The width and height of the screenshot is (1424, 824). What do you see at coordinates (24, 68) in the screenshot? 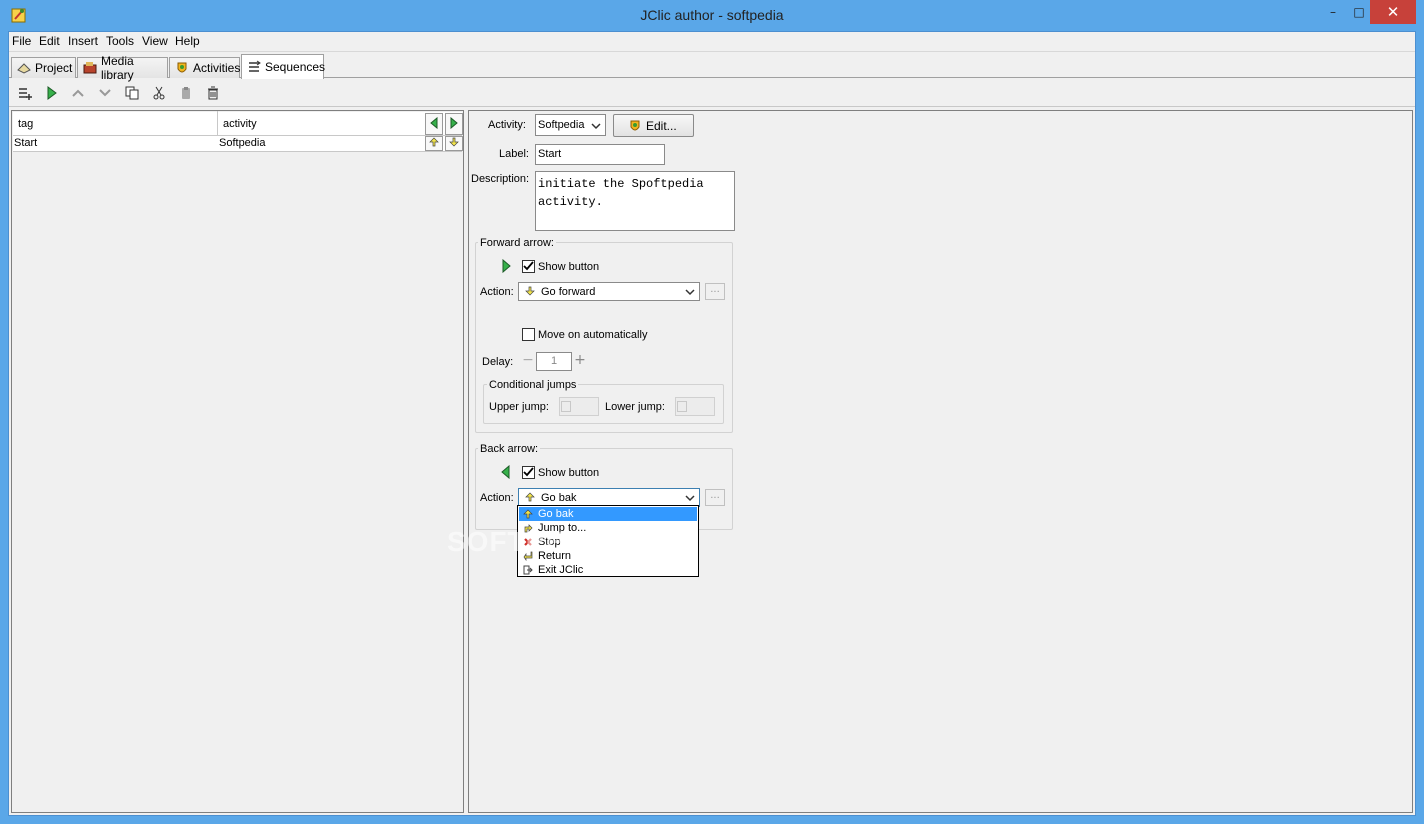
I see `project-icon` at bounding box center [24, 68].